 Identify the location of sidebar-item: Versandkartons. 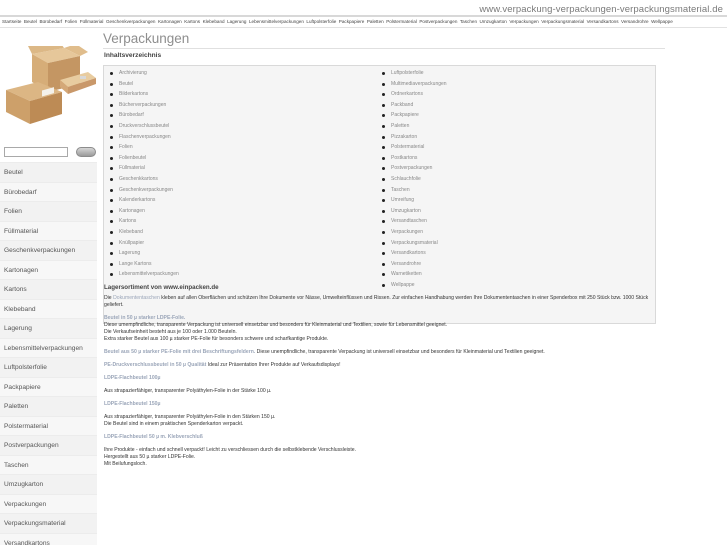
(48, 538).